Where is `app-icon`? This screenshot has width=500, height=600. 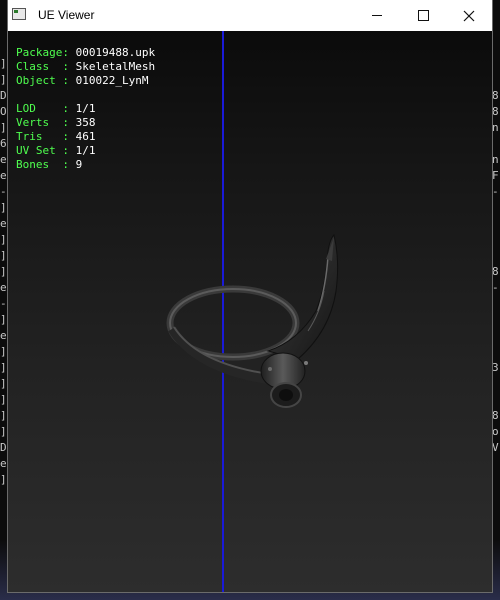 app-icon is located at coordinates (19, 14).